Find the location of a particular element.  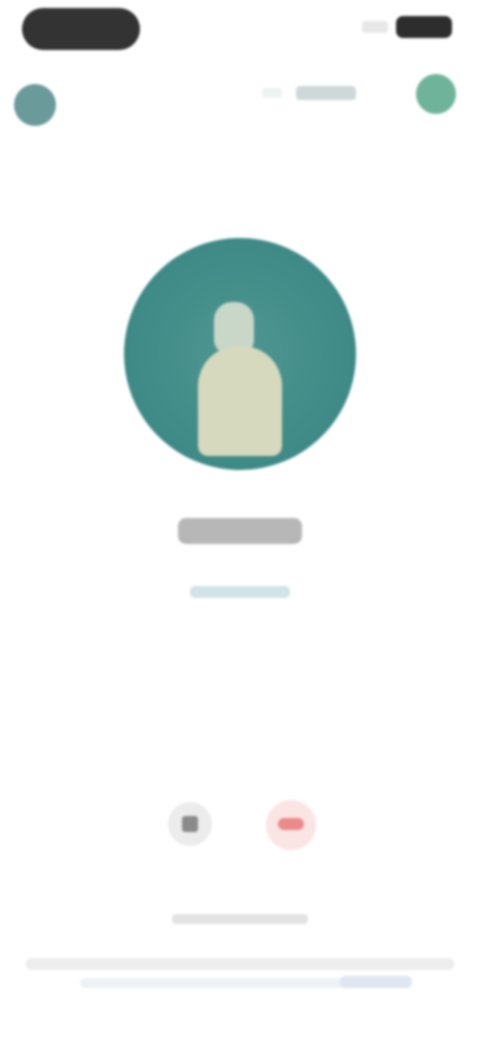

menu-icon is located at coordinates (436, 94).